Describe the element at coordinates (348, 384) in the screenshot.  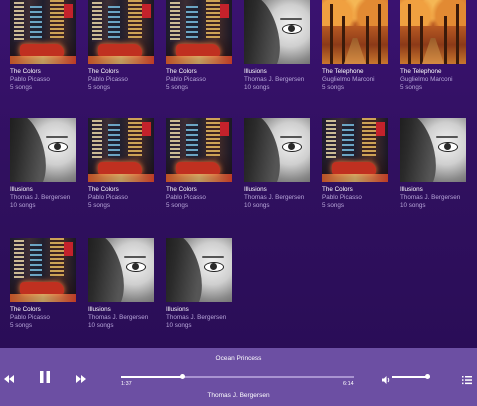
I see `total-duration: 6:14` at that location.